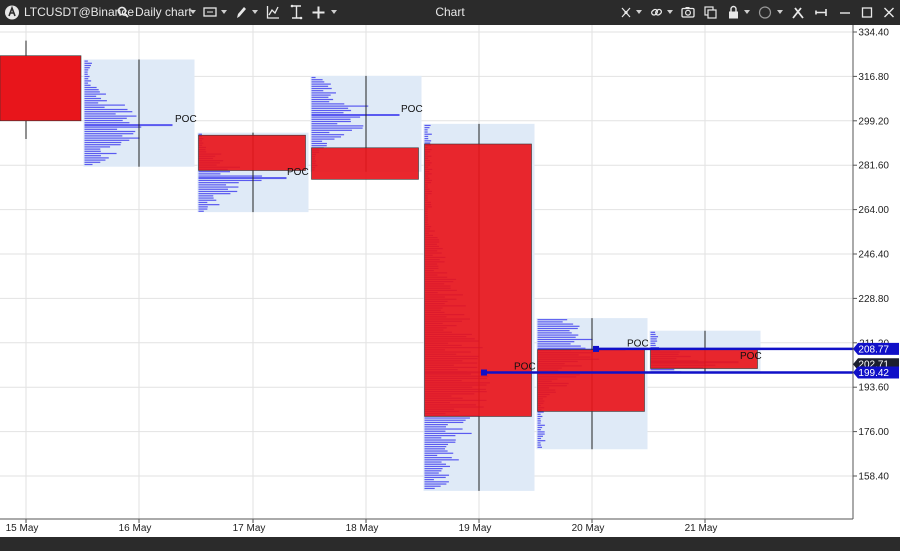 The width and height of the screenshot is (900, 551). I want to click on poc-bar, so click(242, 178).